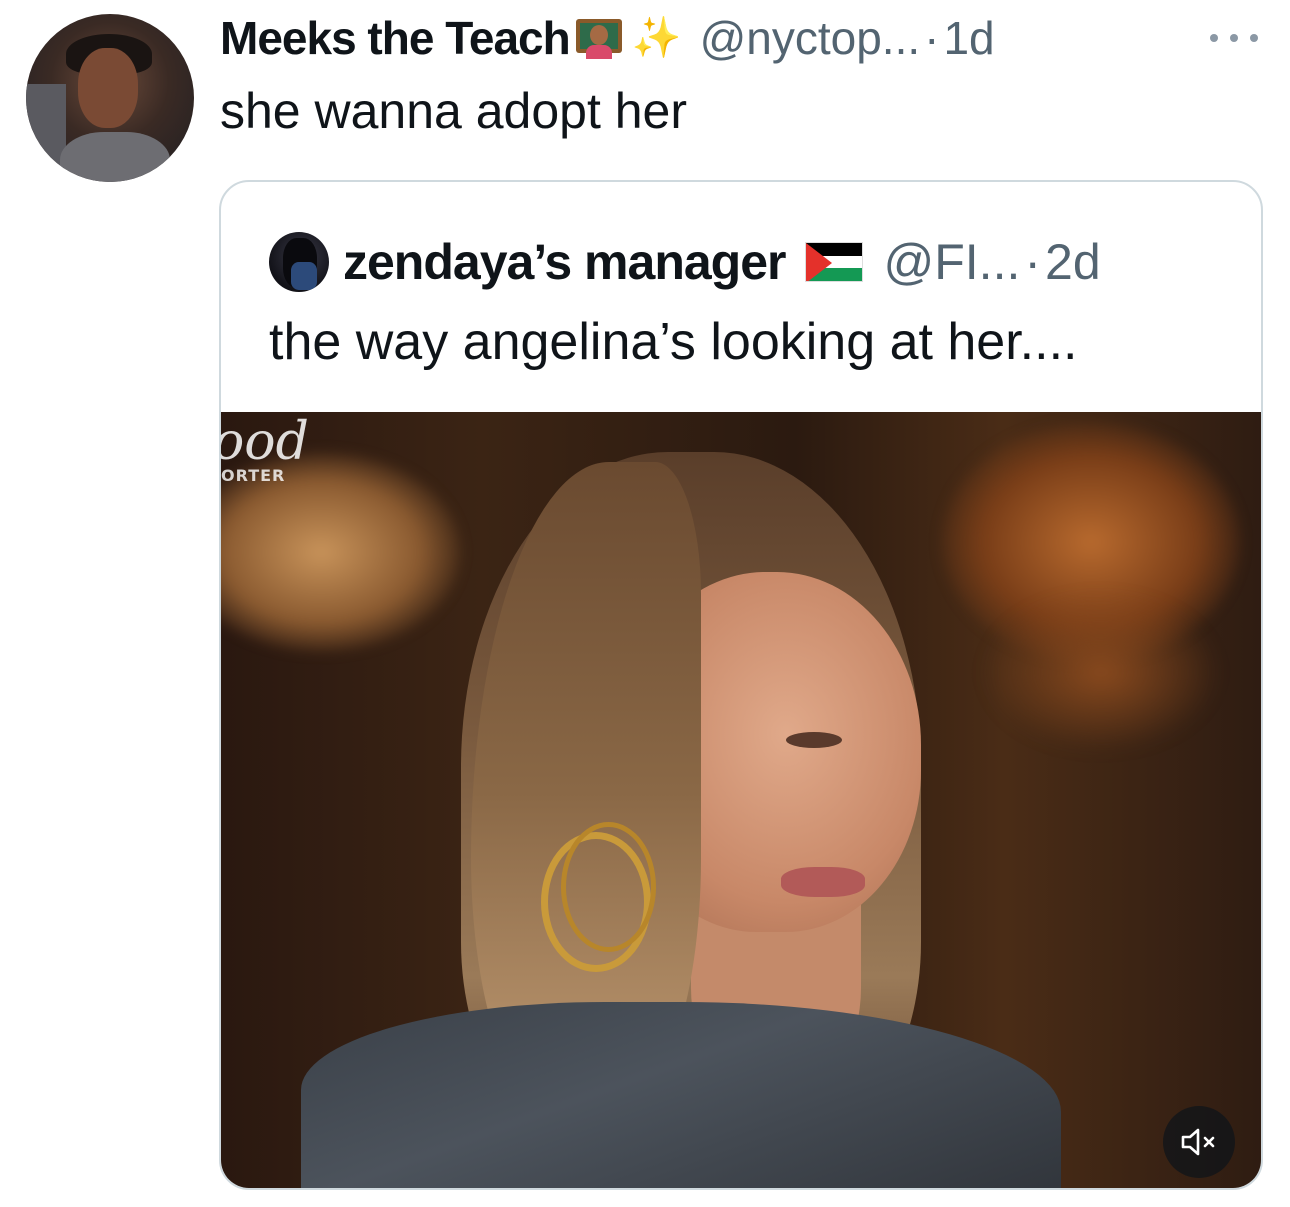 This screenshot has width=1290, height=1207. I want to click on avatar-face, so click(108, 88).